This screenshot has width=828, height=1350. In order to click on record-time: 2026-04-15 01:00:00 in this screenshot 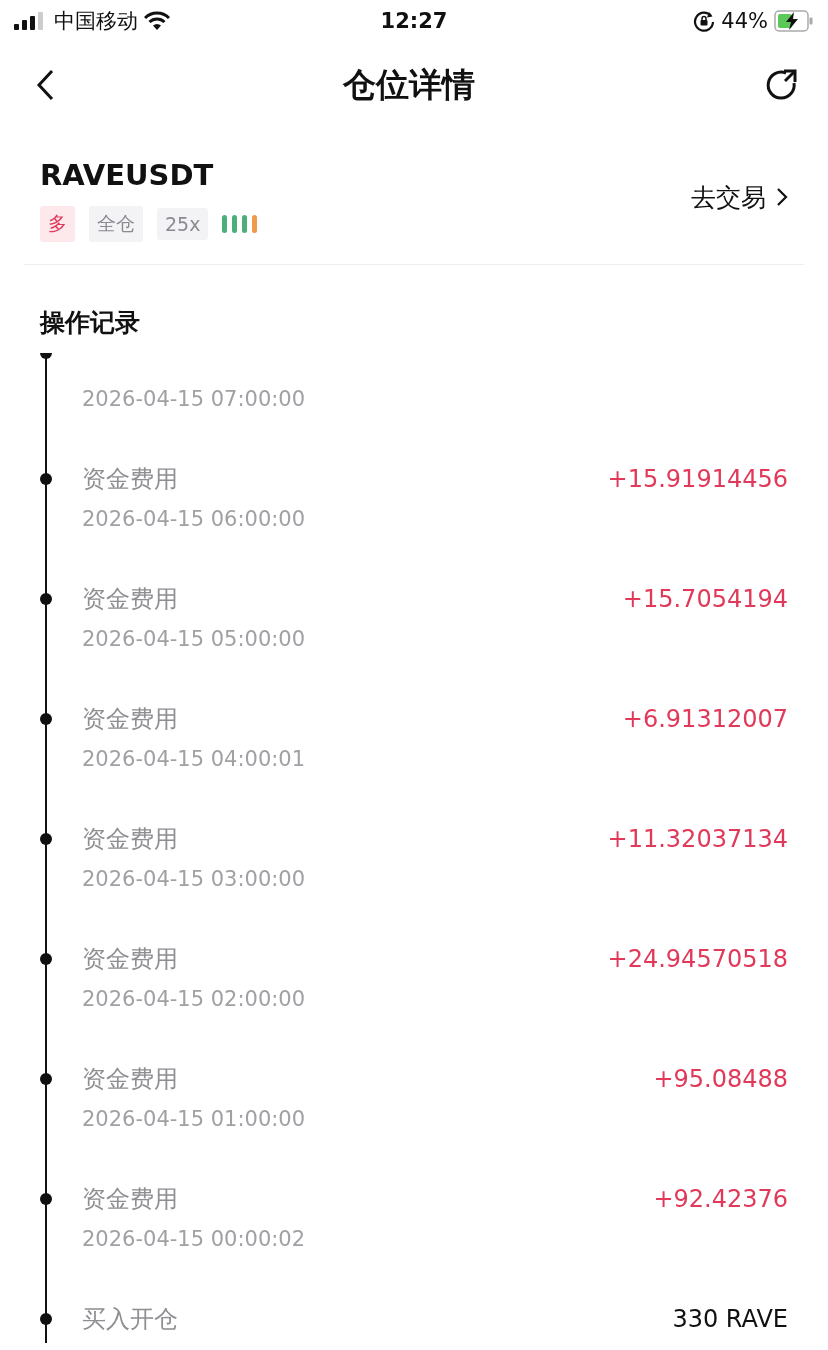, I will do `click(194, 1119)`.